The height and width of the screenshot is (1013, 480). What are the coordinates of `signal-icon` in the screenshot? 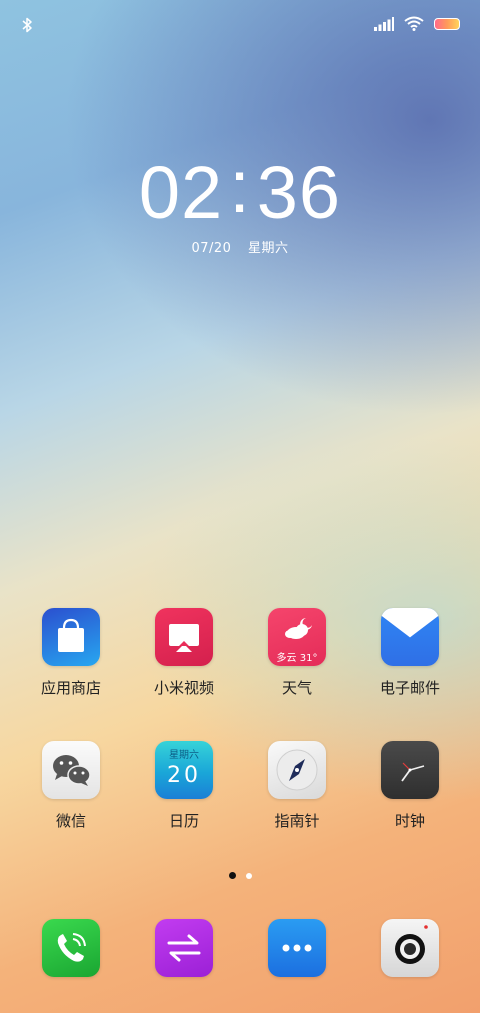 It's located at (384, 23).